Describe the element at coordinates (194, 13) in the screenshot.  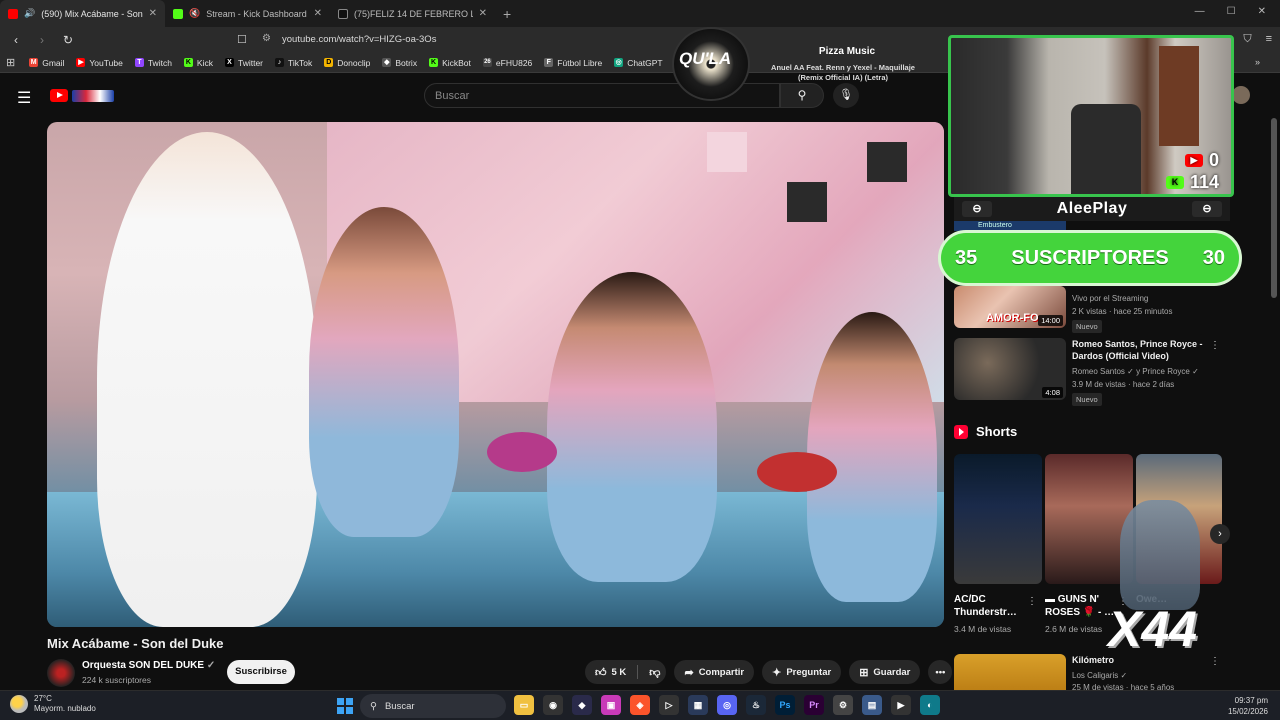
I see `mute-icon: 🔇` at that location.